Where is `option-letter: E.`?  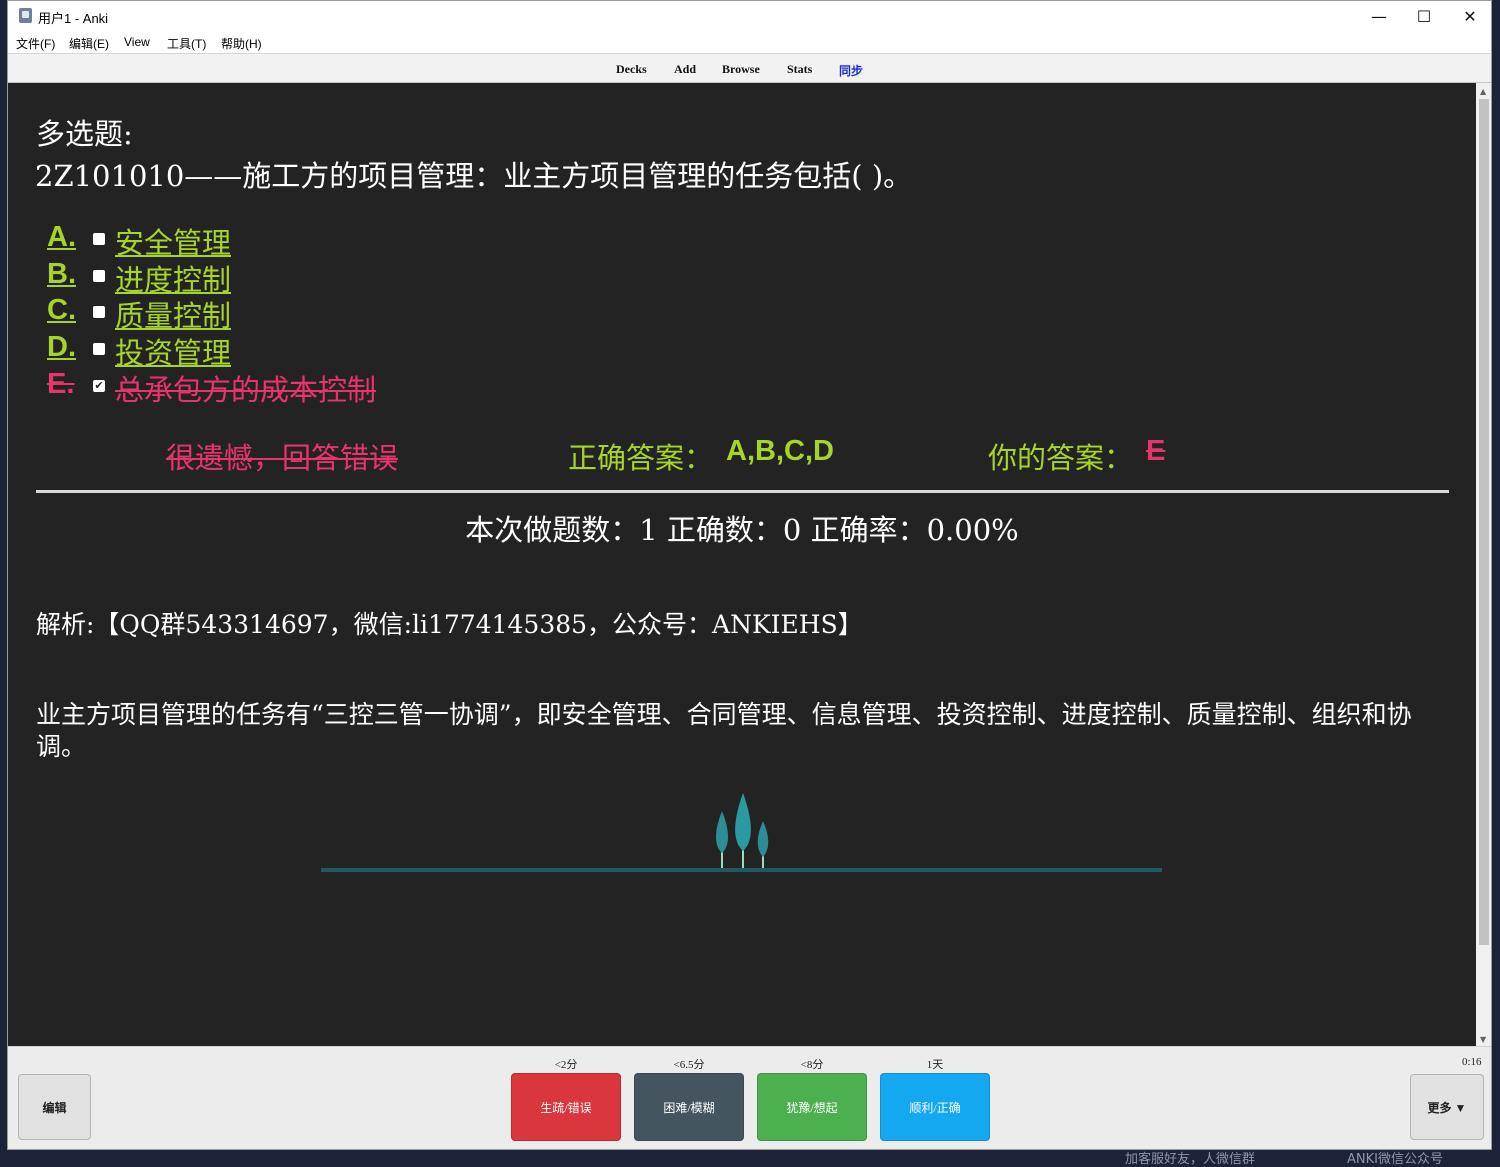
option-letter: E. is located at coordinates (61, 384).